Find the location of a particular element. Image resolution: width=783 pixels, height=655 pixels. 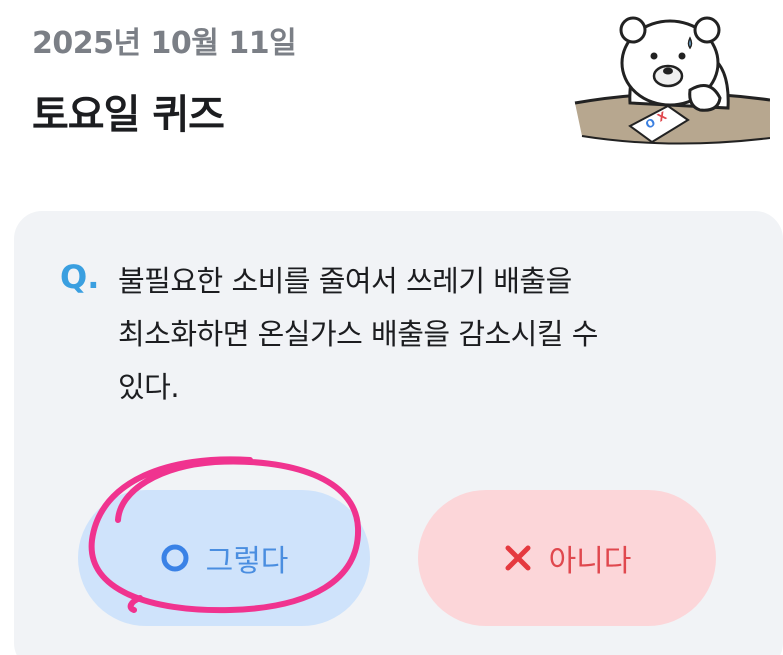

circle-o-icon is located at coordinates (175, 558).